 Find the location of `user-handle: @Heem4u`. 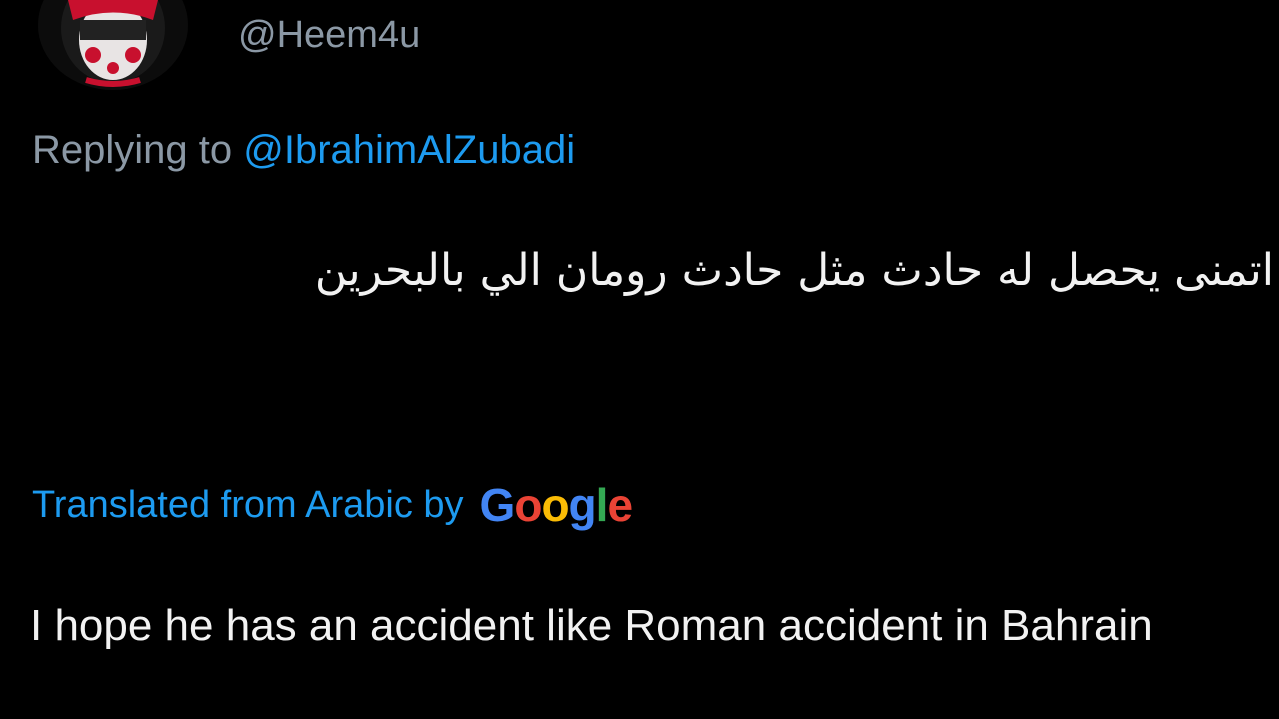

user-handle: @Heem4u is located at coordinates (329, 35).